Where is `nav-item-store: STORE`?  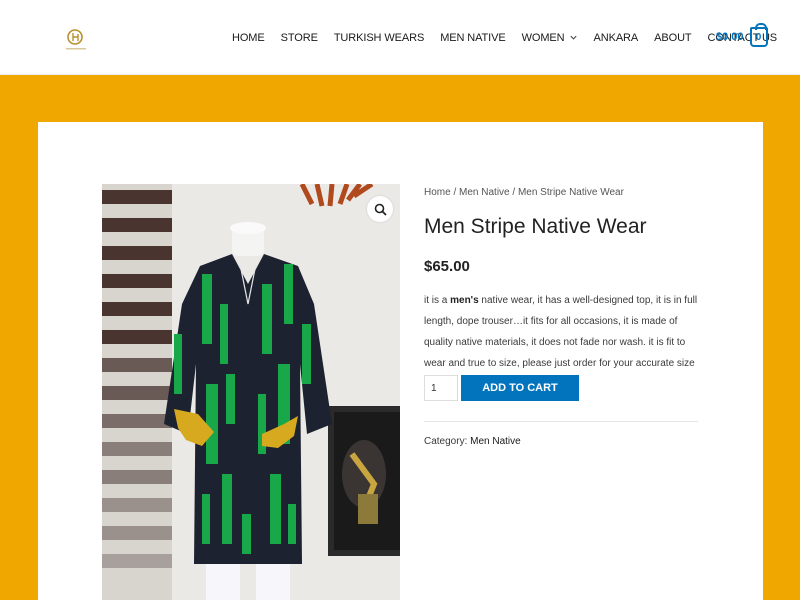 nav-item-store: STORE is located at coordinates (299, 38).